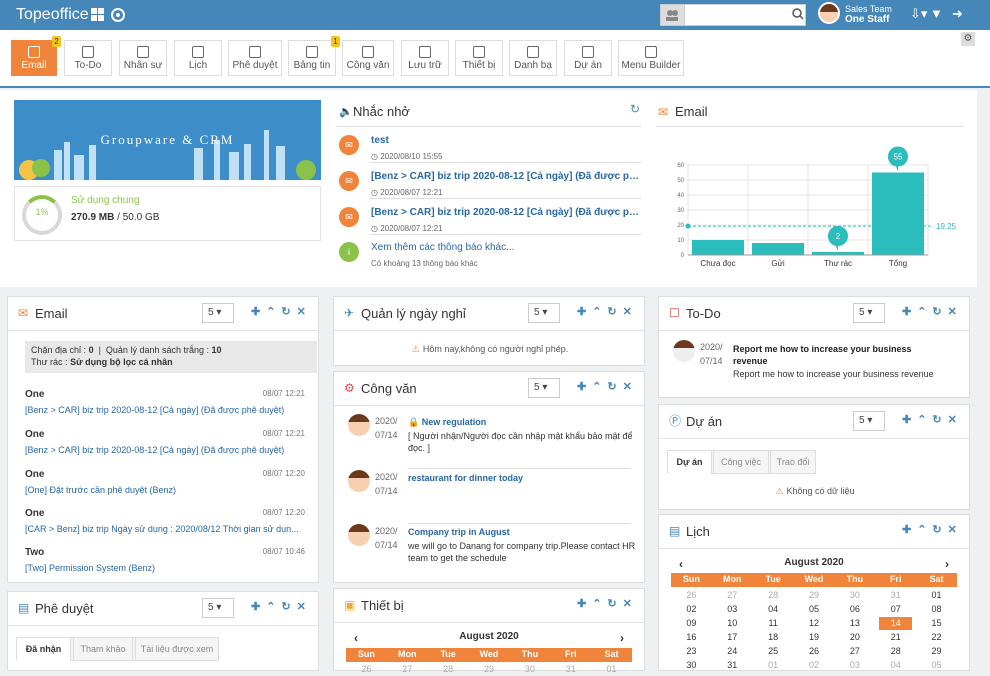 The height and width of the screenshot is (676, 990). I want to click on tab-viewed-docs: Tài liệu được xem, so click(177, 649).